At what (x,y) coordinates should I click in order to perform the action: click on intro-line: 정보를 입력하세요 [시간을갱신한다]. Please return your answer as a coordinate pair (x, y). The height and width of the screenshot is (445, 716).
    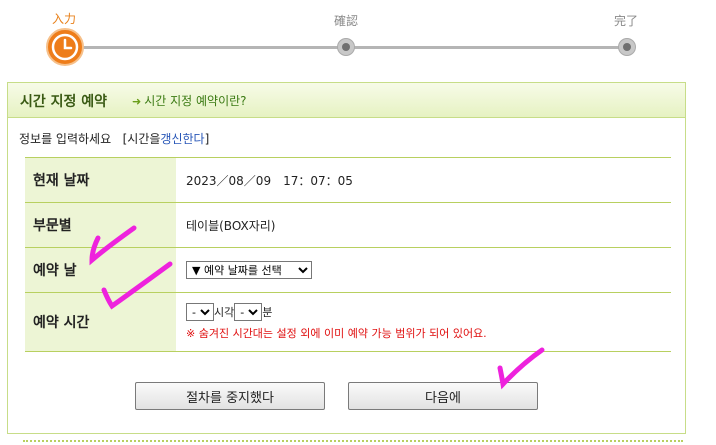
    Looking at the image, I should click on (114, 138).